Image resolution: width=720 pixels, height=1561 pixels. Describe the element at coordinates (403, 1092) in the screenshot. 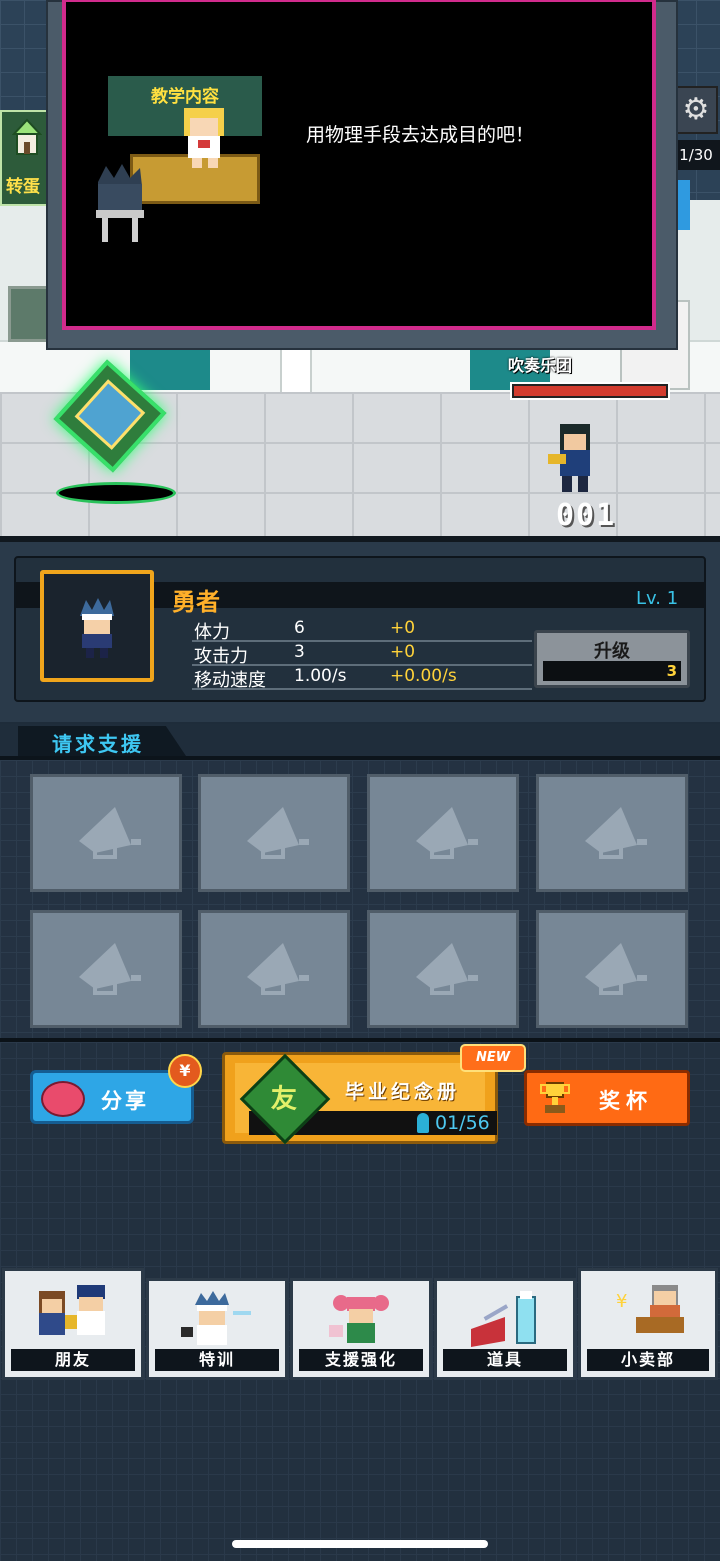

I see `album-title: 毕业纪念册` at that location.